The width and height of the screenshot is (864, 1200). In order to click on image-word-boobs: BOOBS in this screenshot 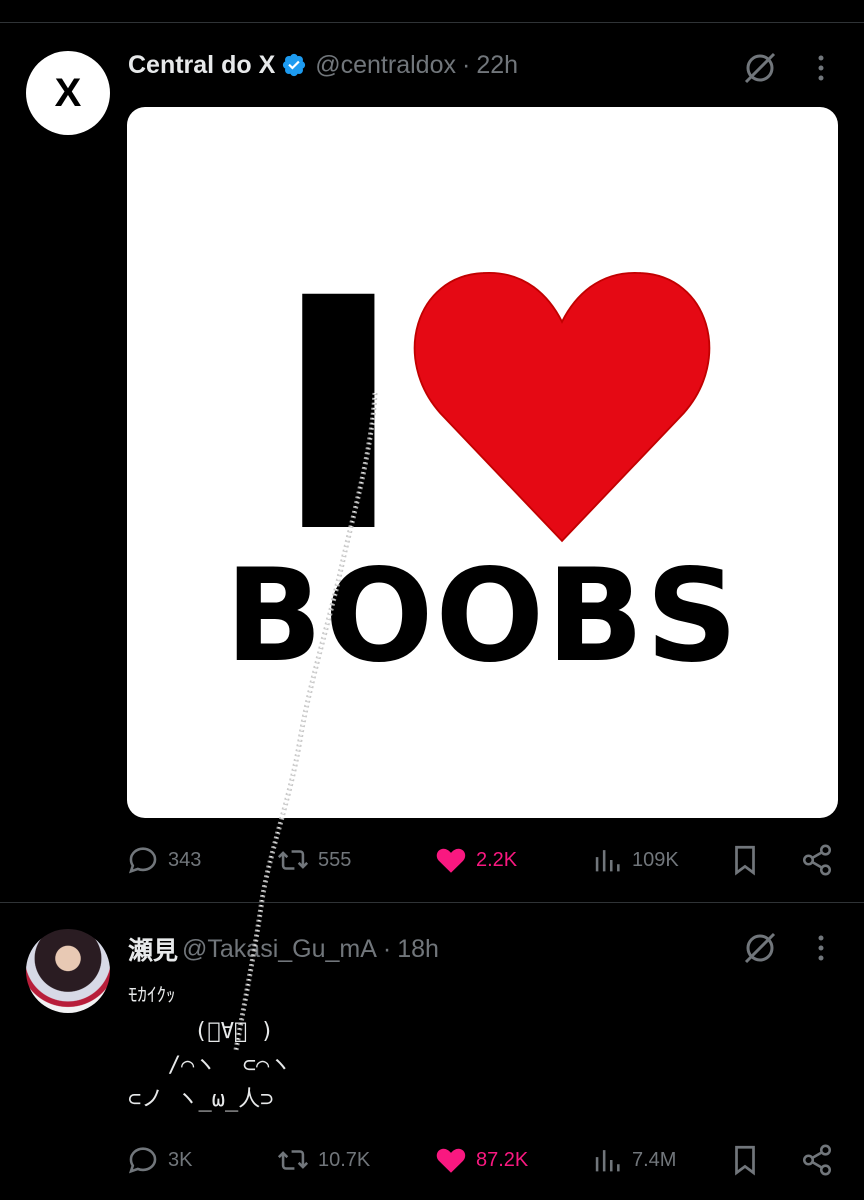, I will do `click(482, 616)`.